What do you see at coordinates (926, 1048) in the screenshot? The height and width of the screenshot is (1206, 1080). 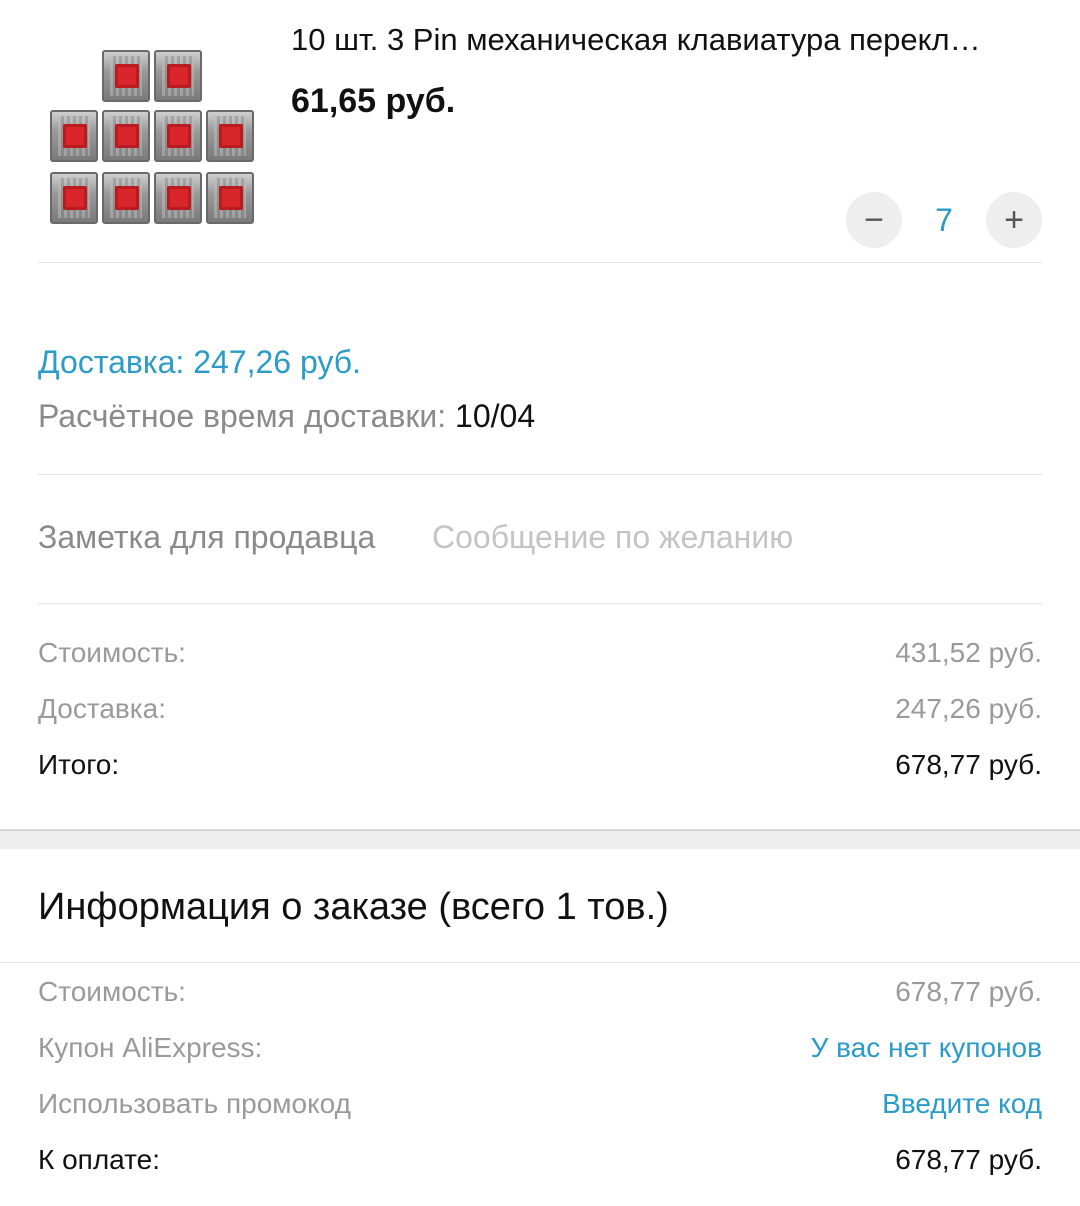 I see `coupon-link: У вас нет купонов` at bounding box center [926, 1048].